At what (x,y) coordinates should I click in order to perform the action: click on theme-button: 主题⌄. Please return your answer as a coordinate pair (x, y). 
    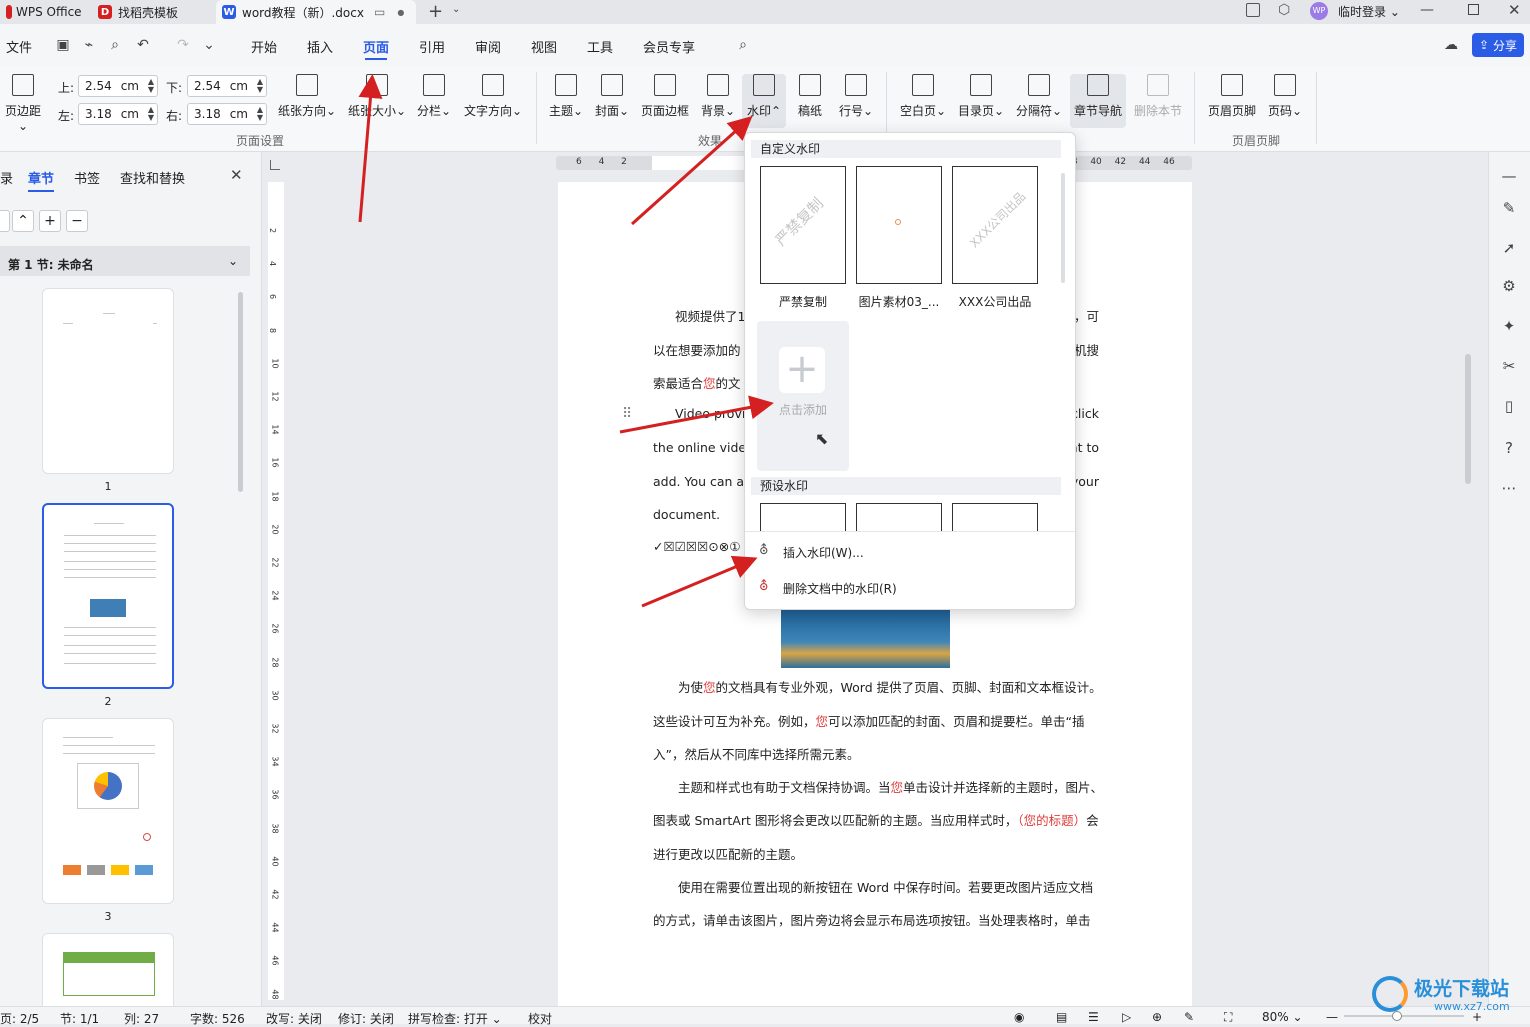
    Looking at the image, I should click on (566, 96).